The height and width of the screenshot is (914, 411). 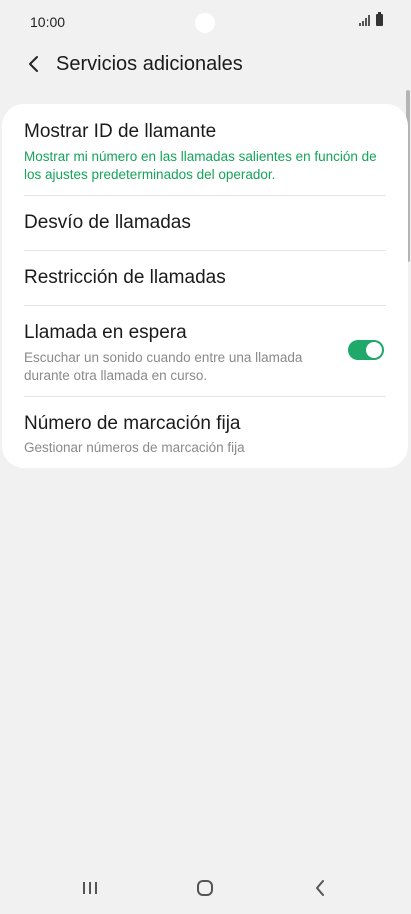 I want to click on item-subtitle: Gestionar números de marcación fija, so click(x=134, y=447).